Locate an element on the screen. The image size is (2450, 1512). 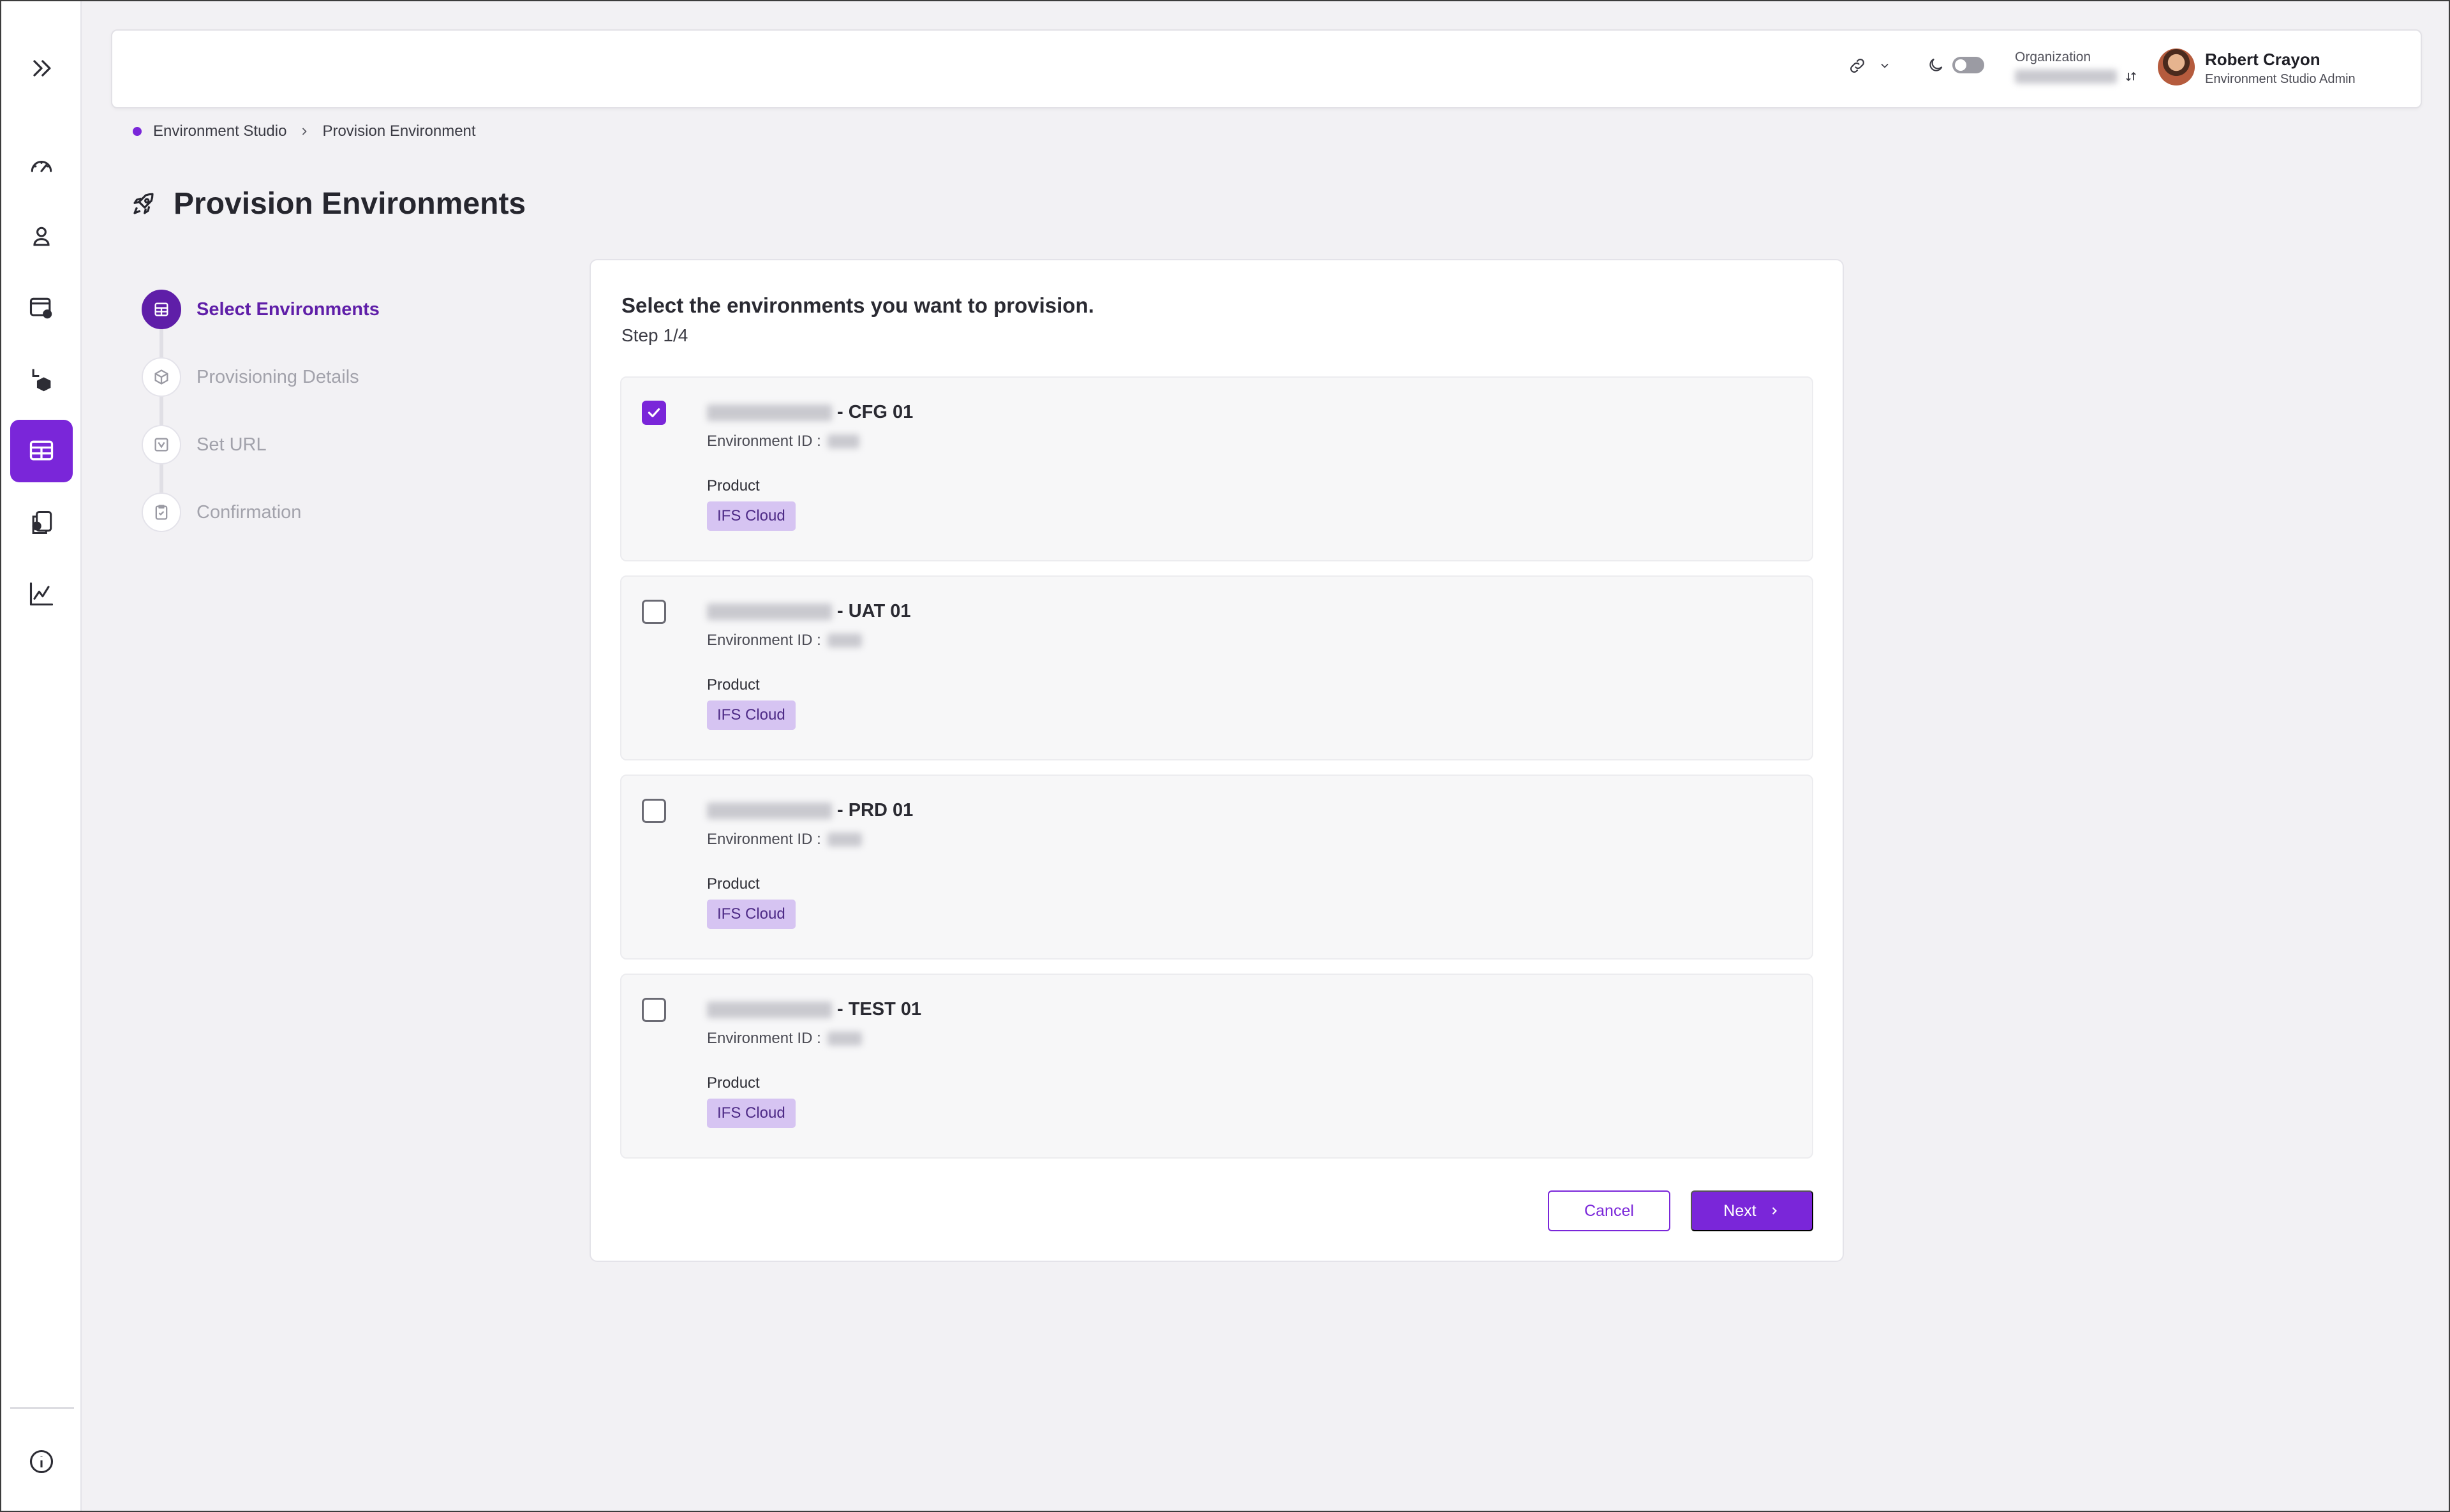
environment-name: - PRD 01 is located at coordinates (810, 810).